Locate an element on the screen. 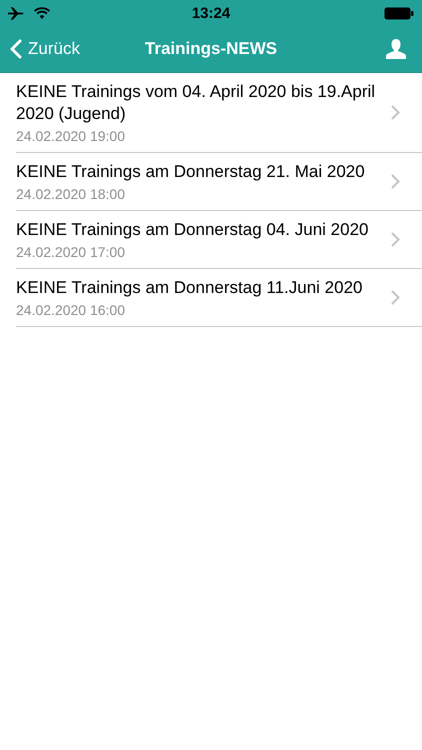  news-item: KEINE Trainings am Donnerstag 21. Mai 2020 24.02.2020 18:00 is located at coordinates (219, 182).